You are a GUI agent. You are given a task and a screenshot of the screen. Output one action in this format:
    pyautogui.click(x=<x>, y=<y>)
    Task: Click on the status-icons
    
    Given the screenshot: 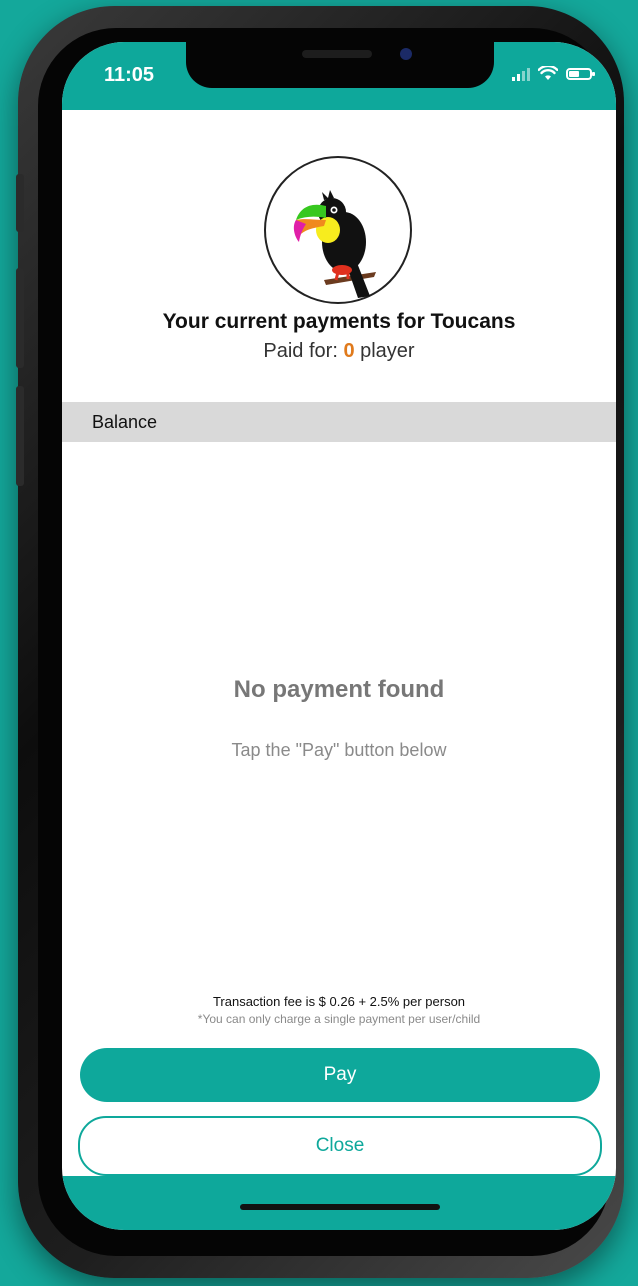 What is the action you would take?
    pyautogui.click(x=553, y=73)
    